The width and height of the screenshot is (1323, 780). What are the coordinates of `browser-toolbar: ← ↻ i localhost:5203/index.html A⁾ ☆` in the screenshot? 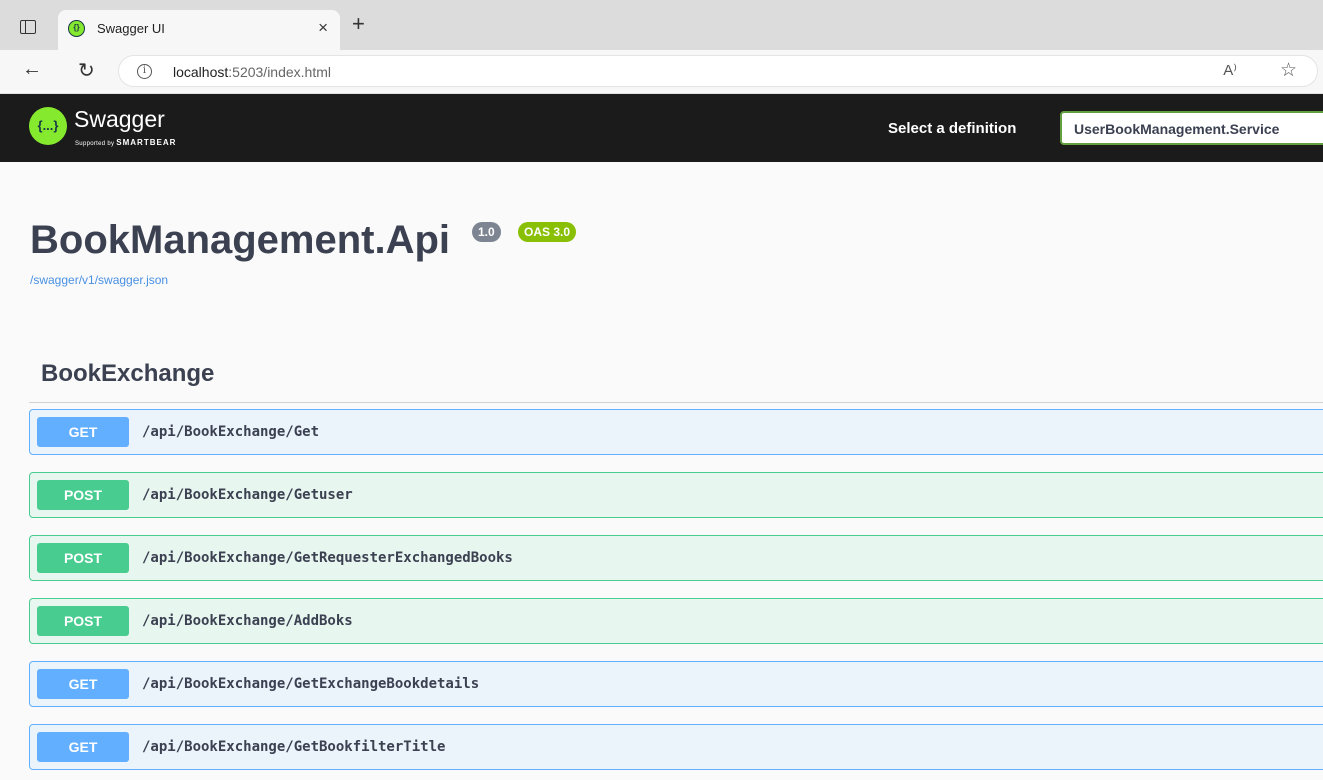 It's located at (661, 72).